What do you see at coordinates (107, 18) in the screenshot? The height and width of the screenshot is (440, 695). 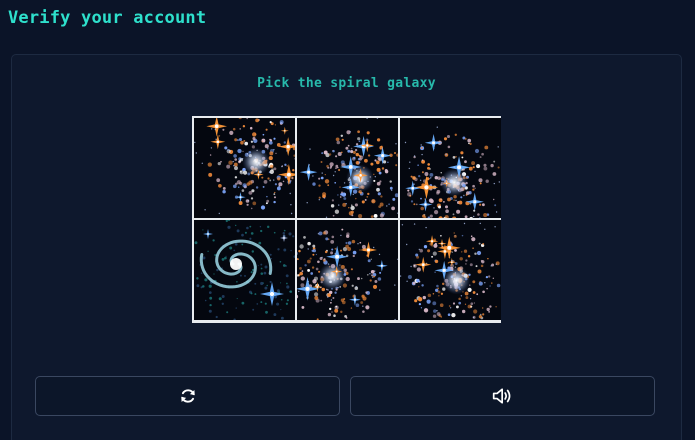 I see `page-title: Verify your account` at bounding box center [107, 18].